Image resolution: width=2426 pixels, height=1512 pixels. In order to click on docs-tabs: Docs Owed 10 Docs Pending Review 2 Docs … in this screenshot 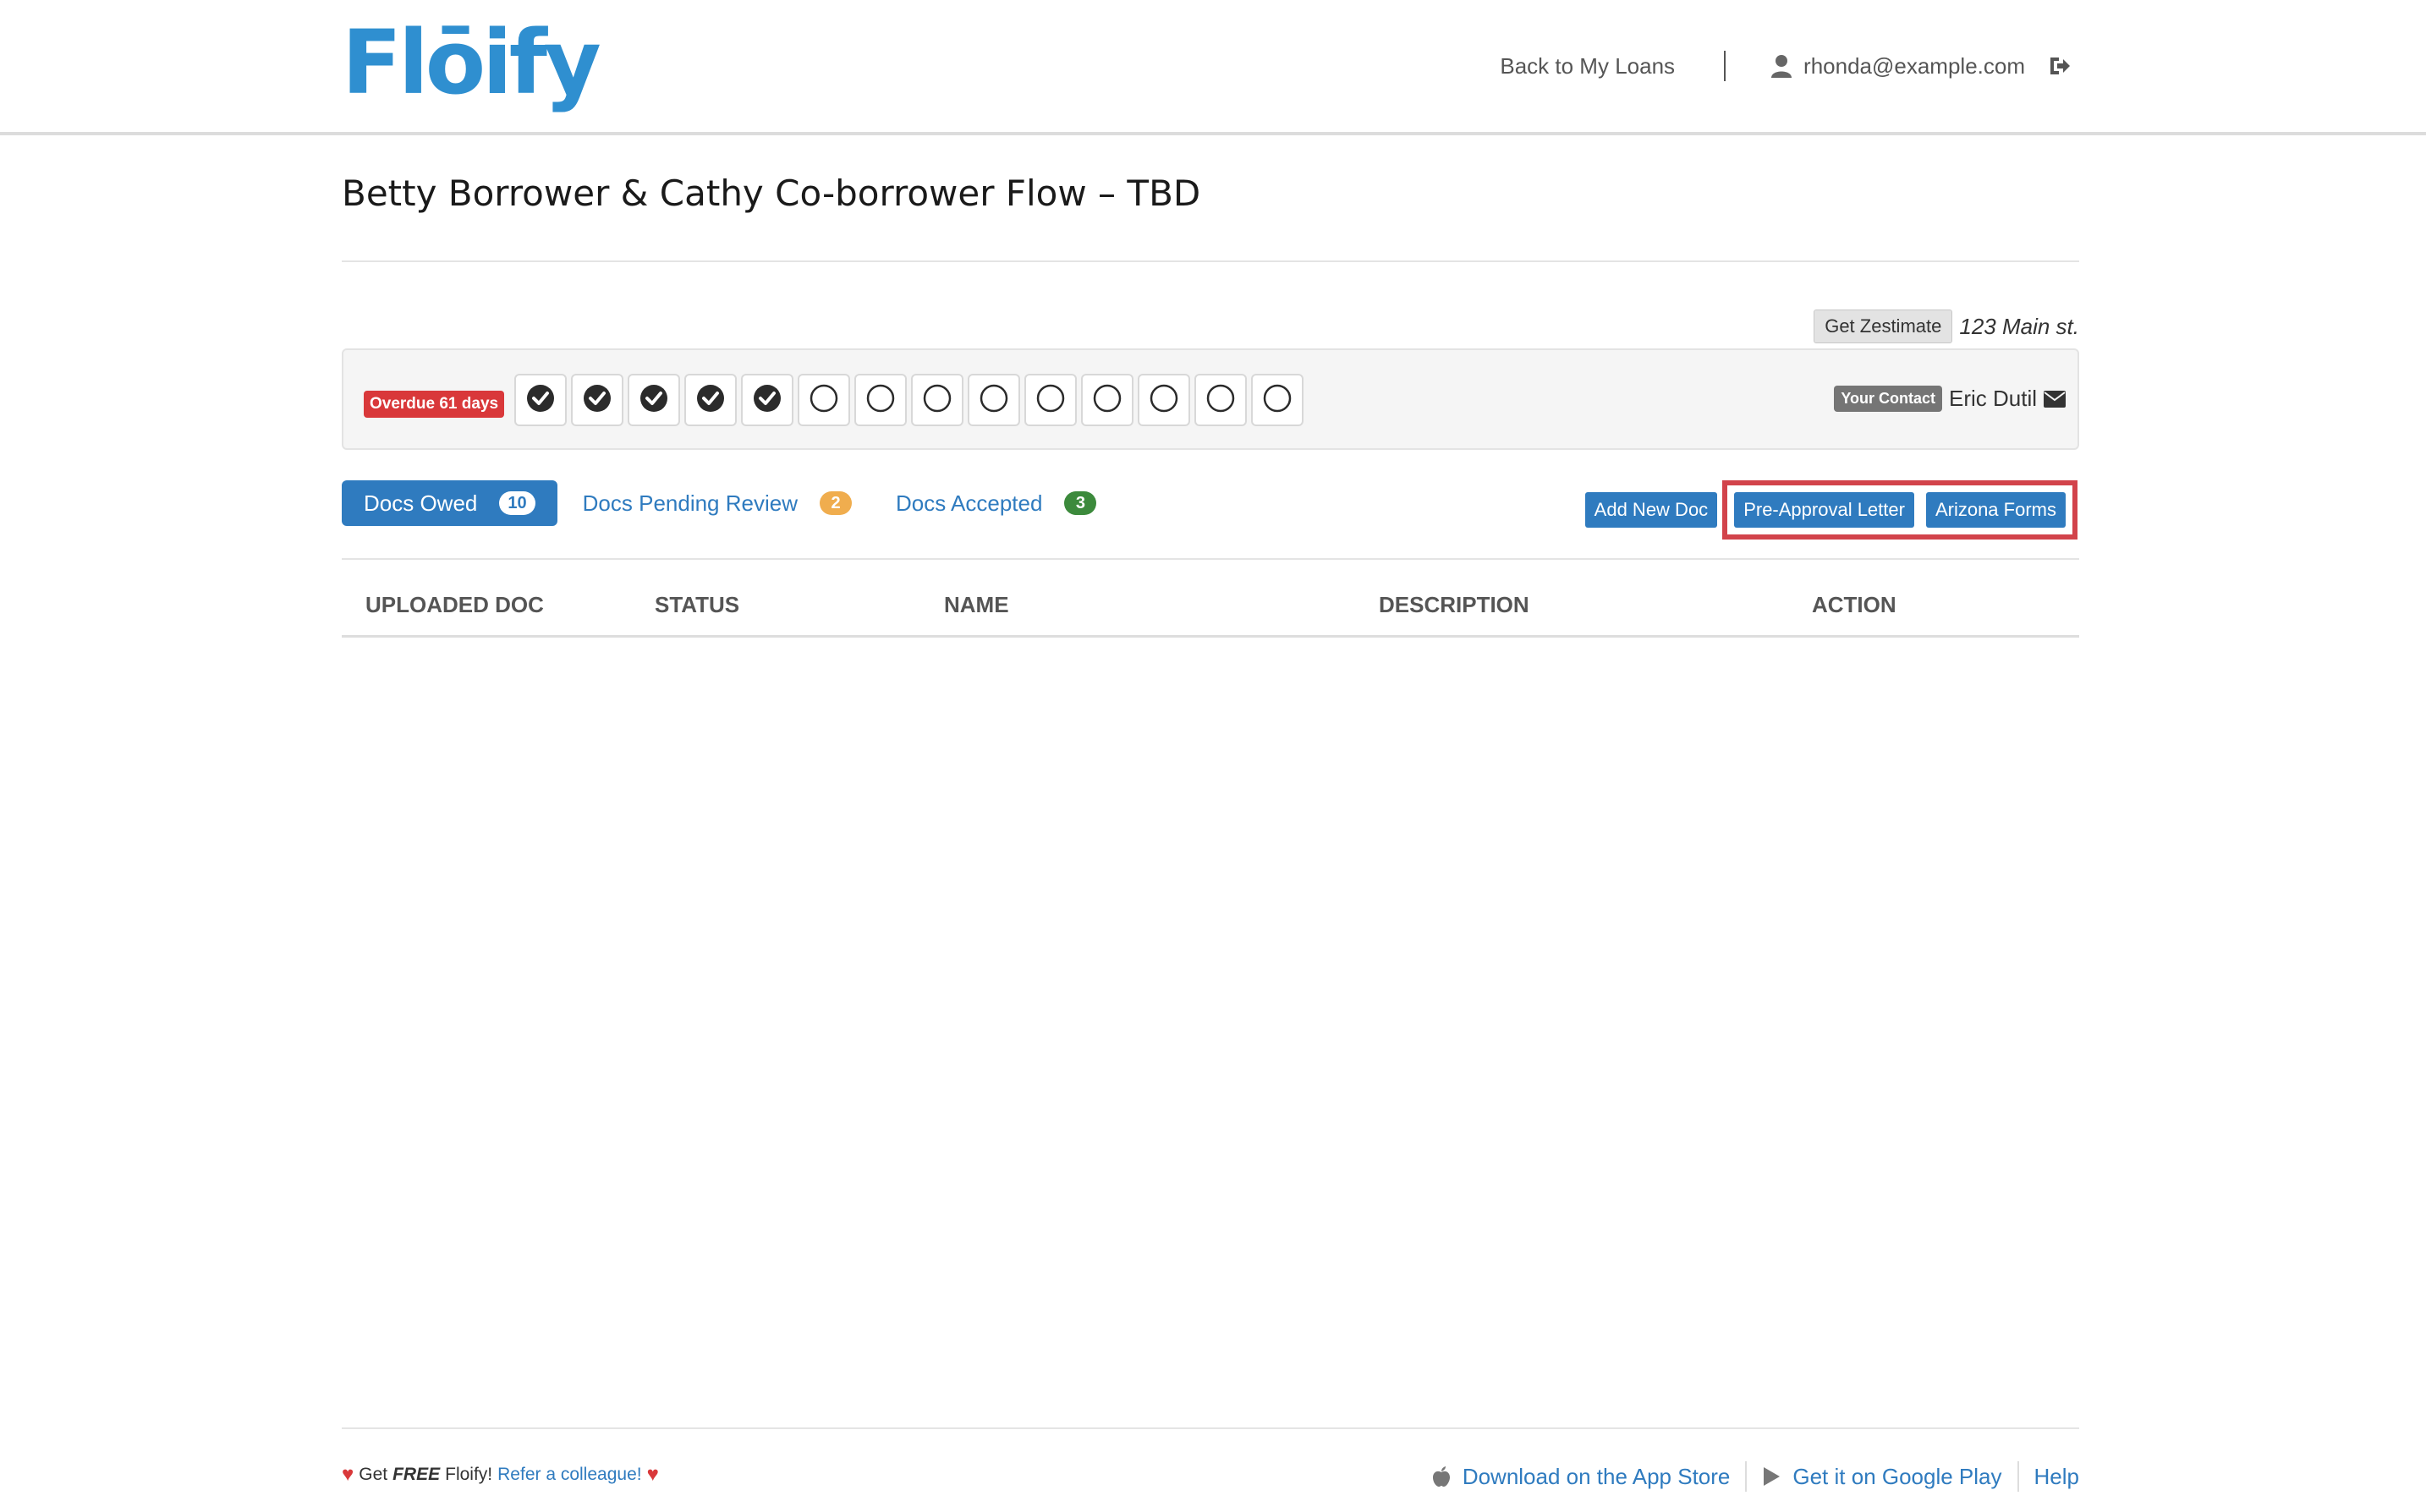, I will do `click(719, 503)`.